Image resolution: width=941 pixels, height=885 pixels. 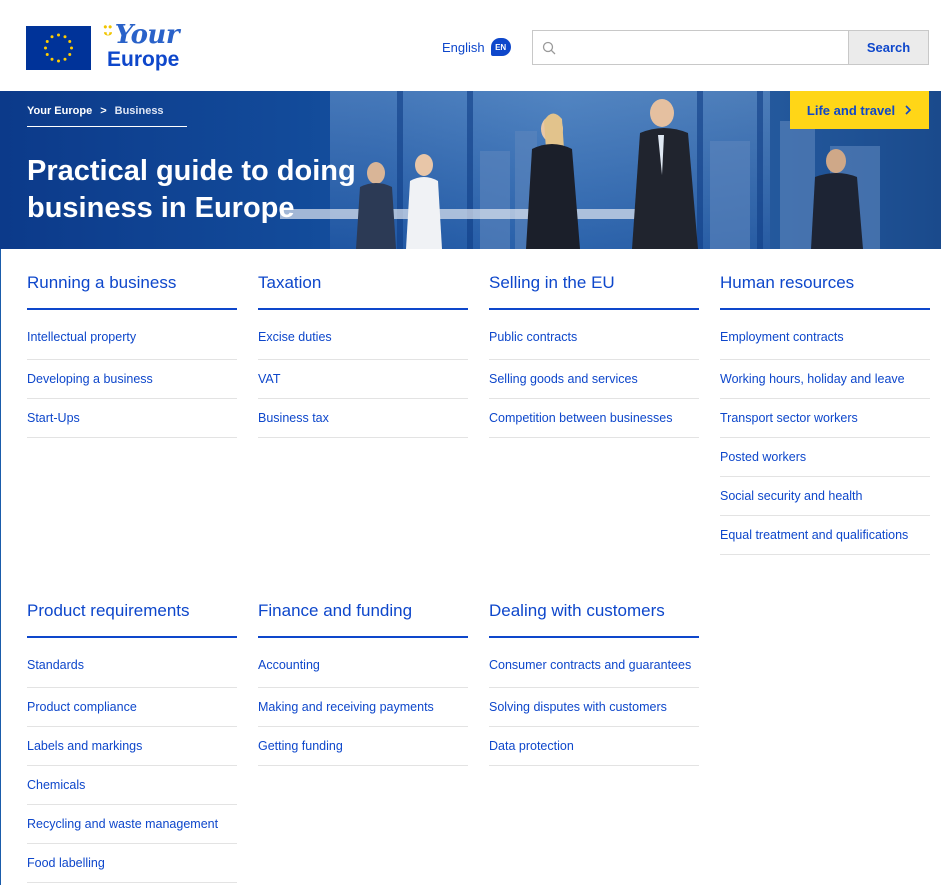 I want to click on list-item: VAT, so click(x=363, y=379).